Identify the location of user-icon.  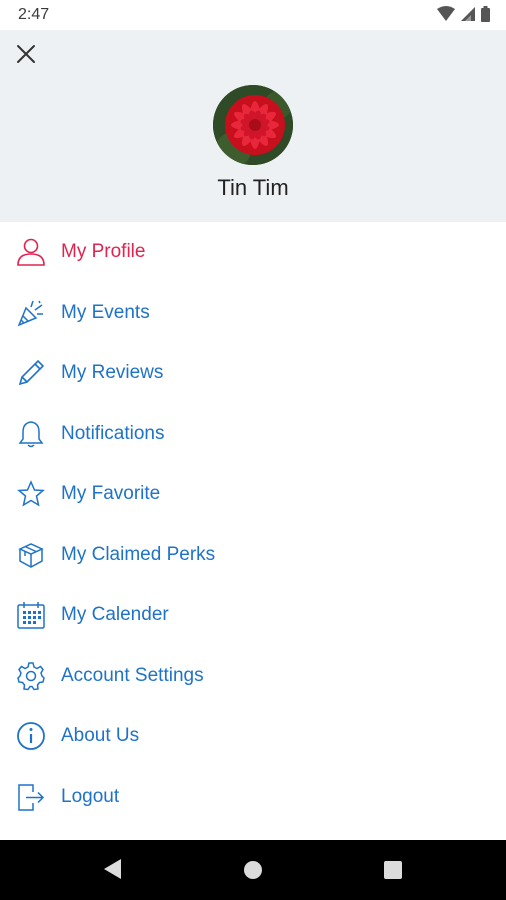
(31, 252).